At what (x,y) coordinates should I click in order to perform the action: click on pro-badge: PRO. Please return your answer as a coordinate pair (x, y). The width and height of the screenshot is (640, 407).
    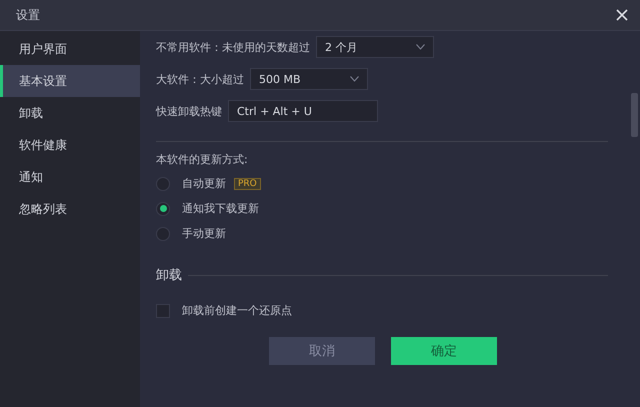
    Looking at the image, I should click on (247, 184).